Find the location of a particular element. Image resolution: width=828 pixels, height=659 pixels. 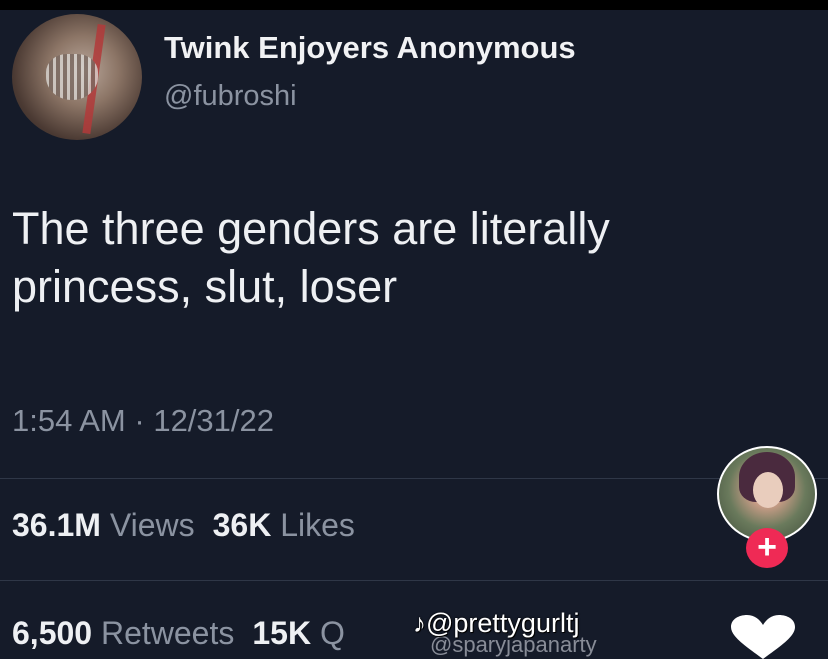

tweet-line-1: The three genders are literally is located at coordinates (311, 228).